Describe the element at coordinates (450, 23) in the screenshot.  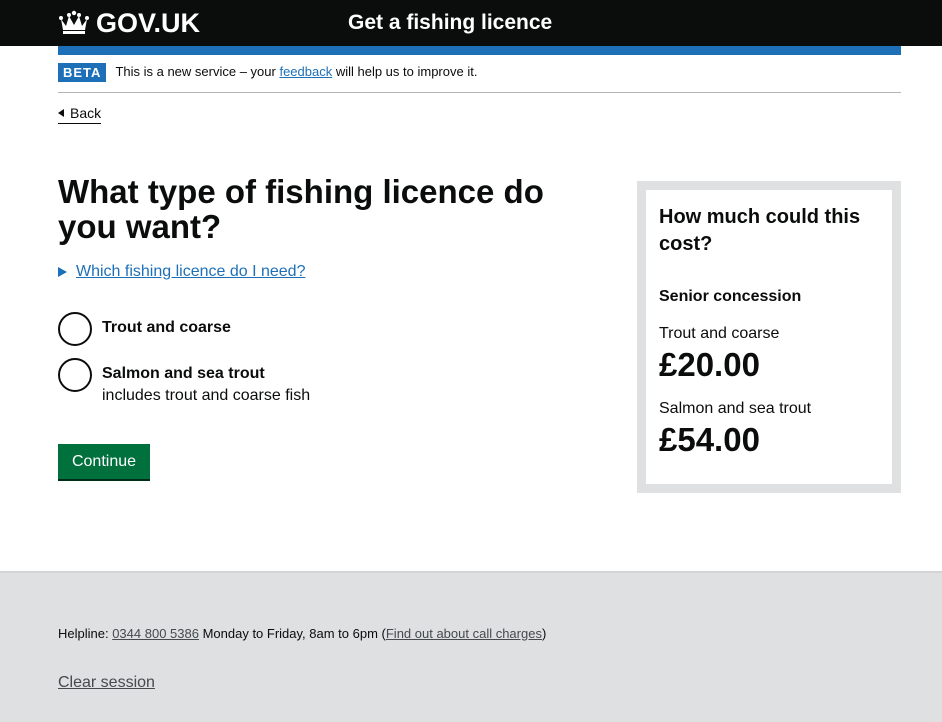
I see `service-name-link: Get a fishing licence` at that location.